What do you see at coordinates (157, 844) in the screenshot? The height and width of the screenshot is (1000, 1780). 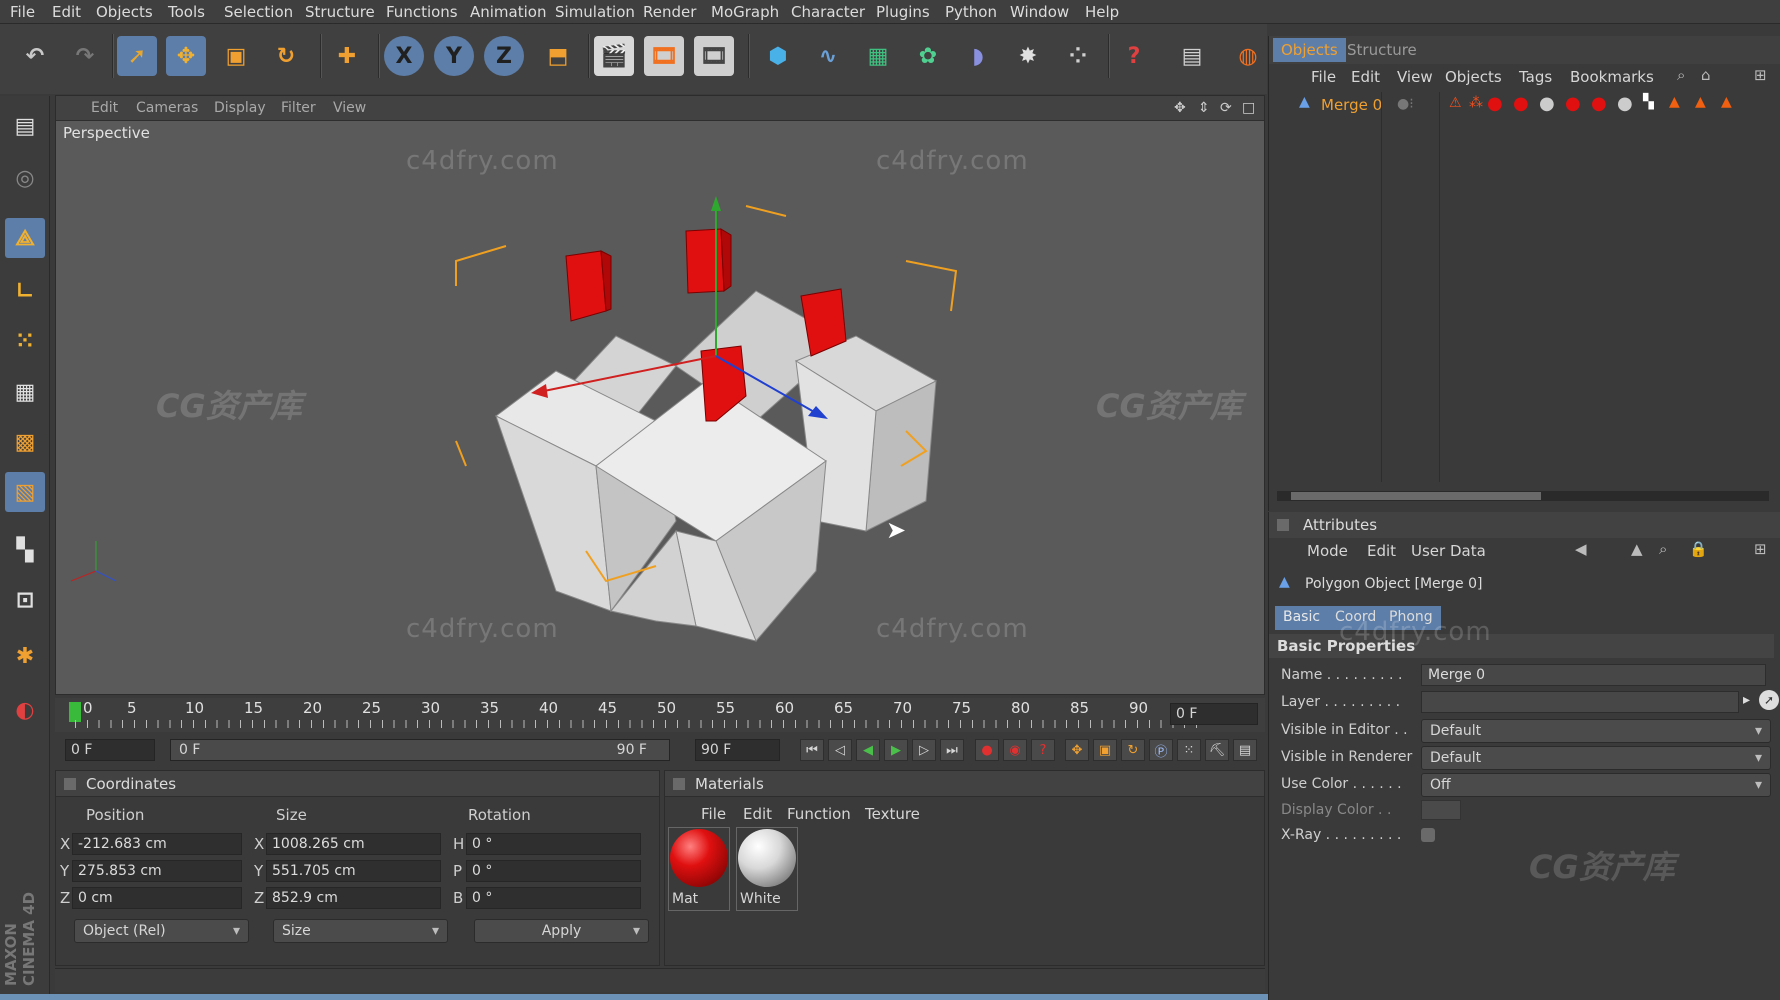 I see `pos-x-field: -212.683 cm` at bounding box center [157, 844].